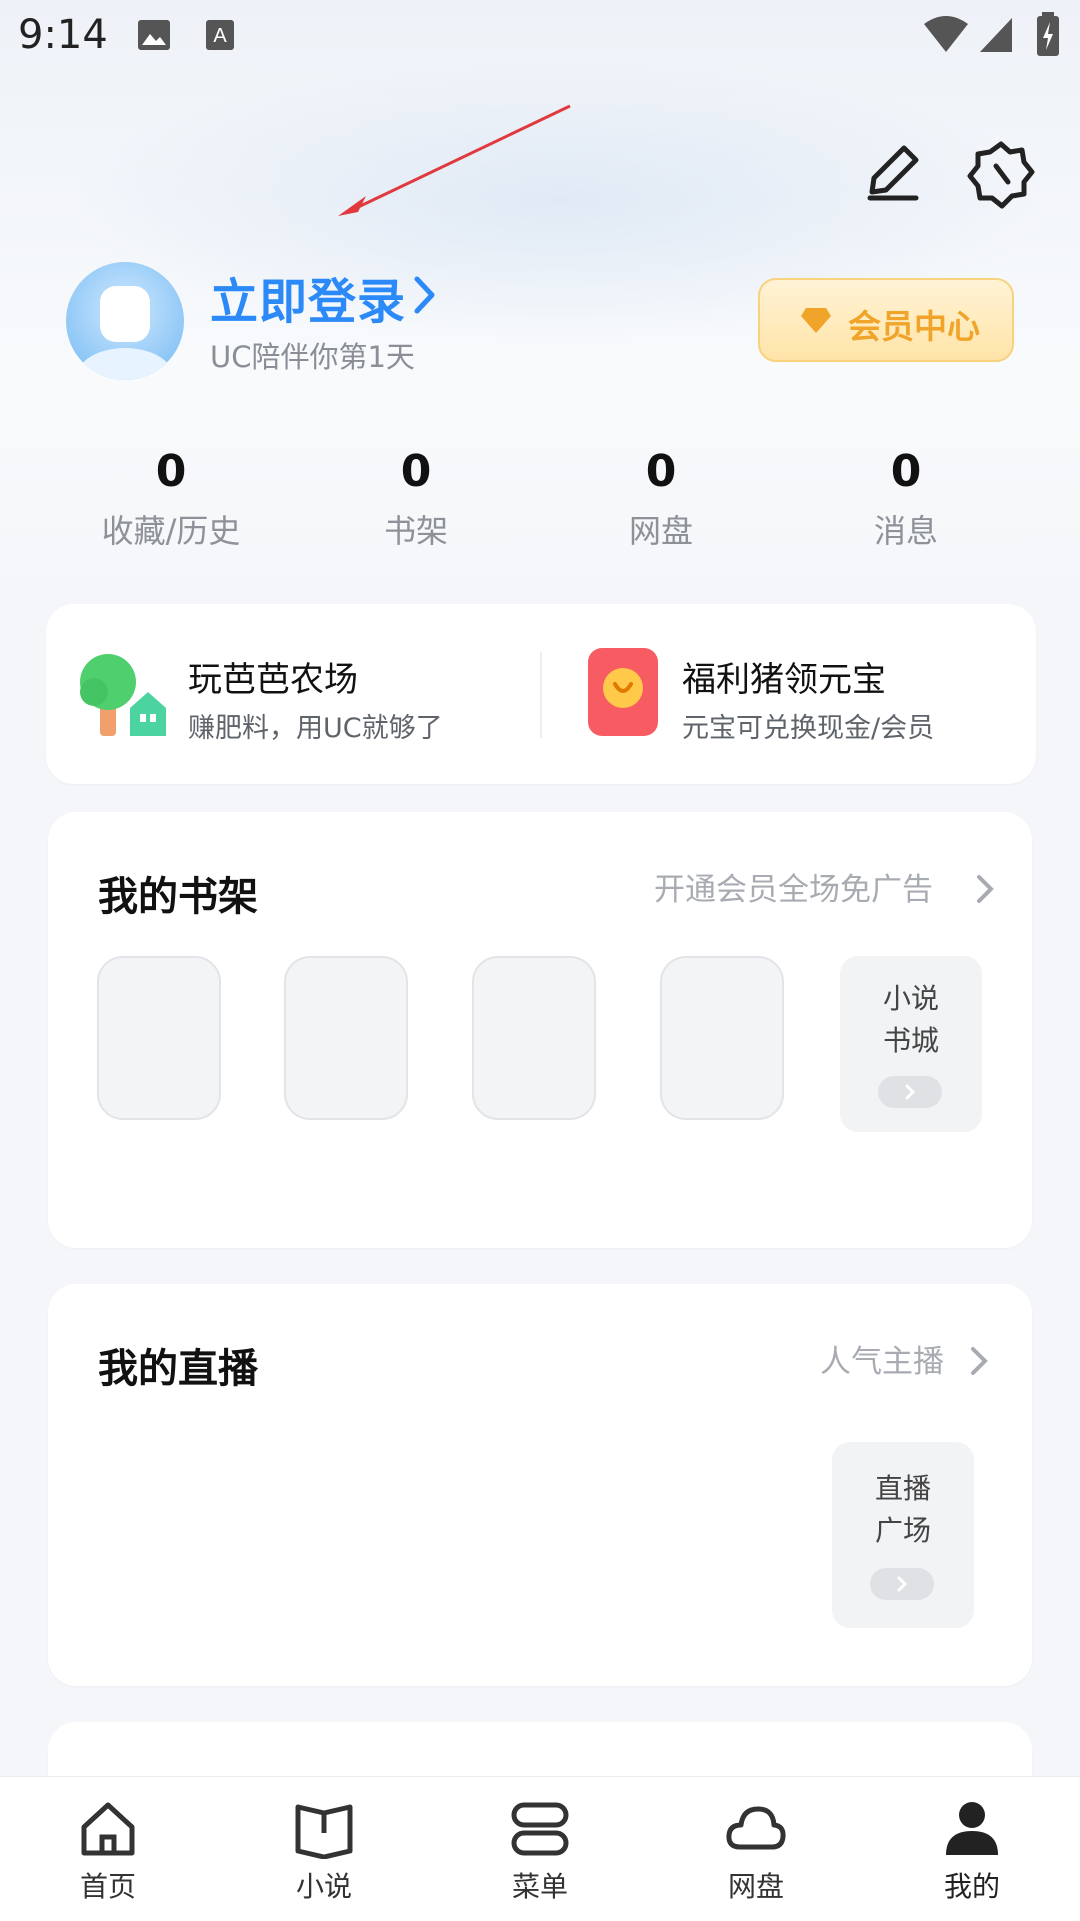 The height and width of the screenshot is (1921, 1080). I want to click on popular-anchors-label: 人气主播, so click(882, 1362).